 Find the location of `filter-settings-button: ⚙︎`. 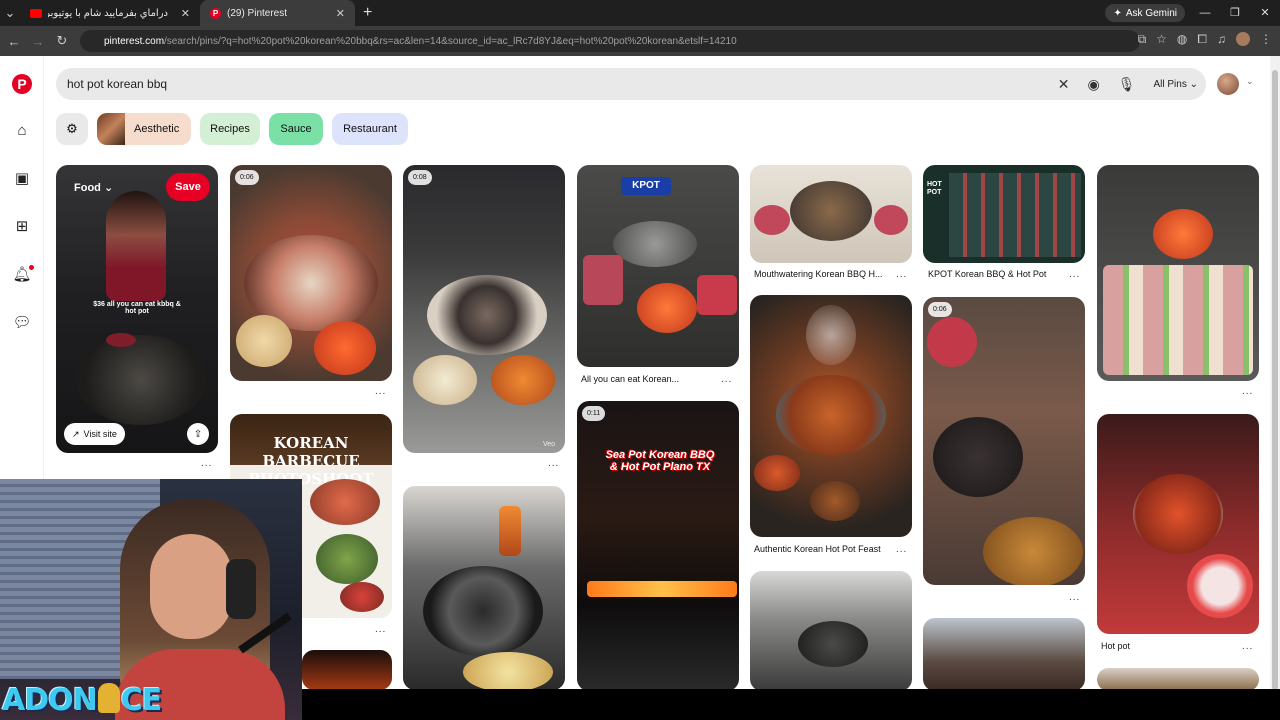

filter-settings-button: ⚙︎ is located at coordinates (72, 129).